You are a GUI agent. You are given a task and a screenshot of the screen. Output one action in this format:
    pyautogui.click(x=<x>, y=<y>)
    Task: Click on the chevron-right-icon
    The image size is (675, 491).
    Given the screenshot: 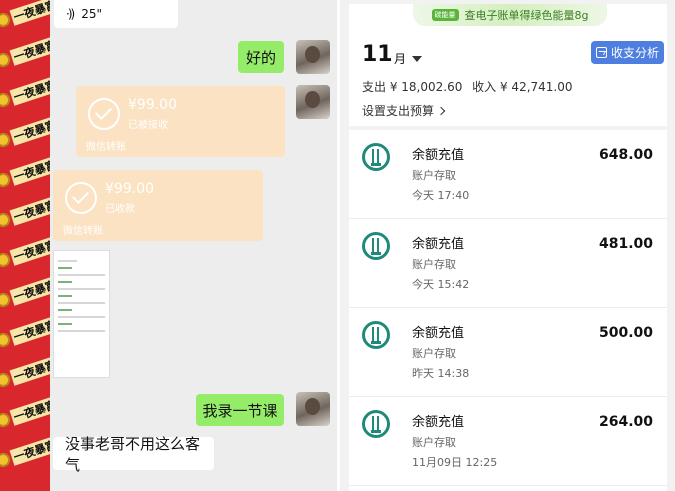 What is the action you would take?
    pyautogui.click(x=441, y=110)
    